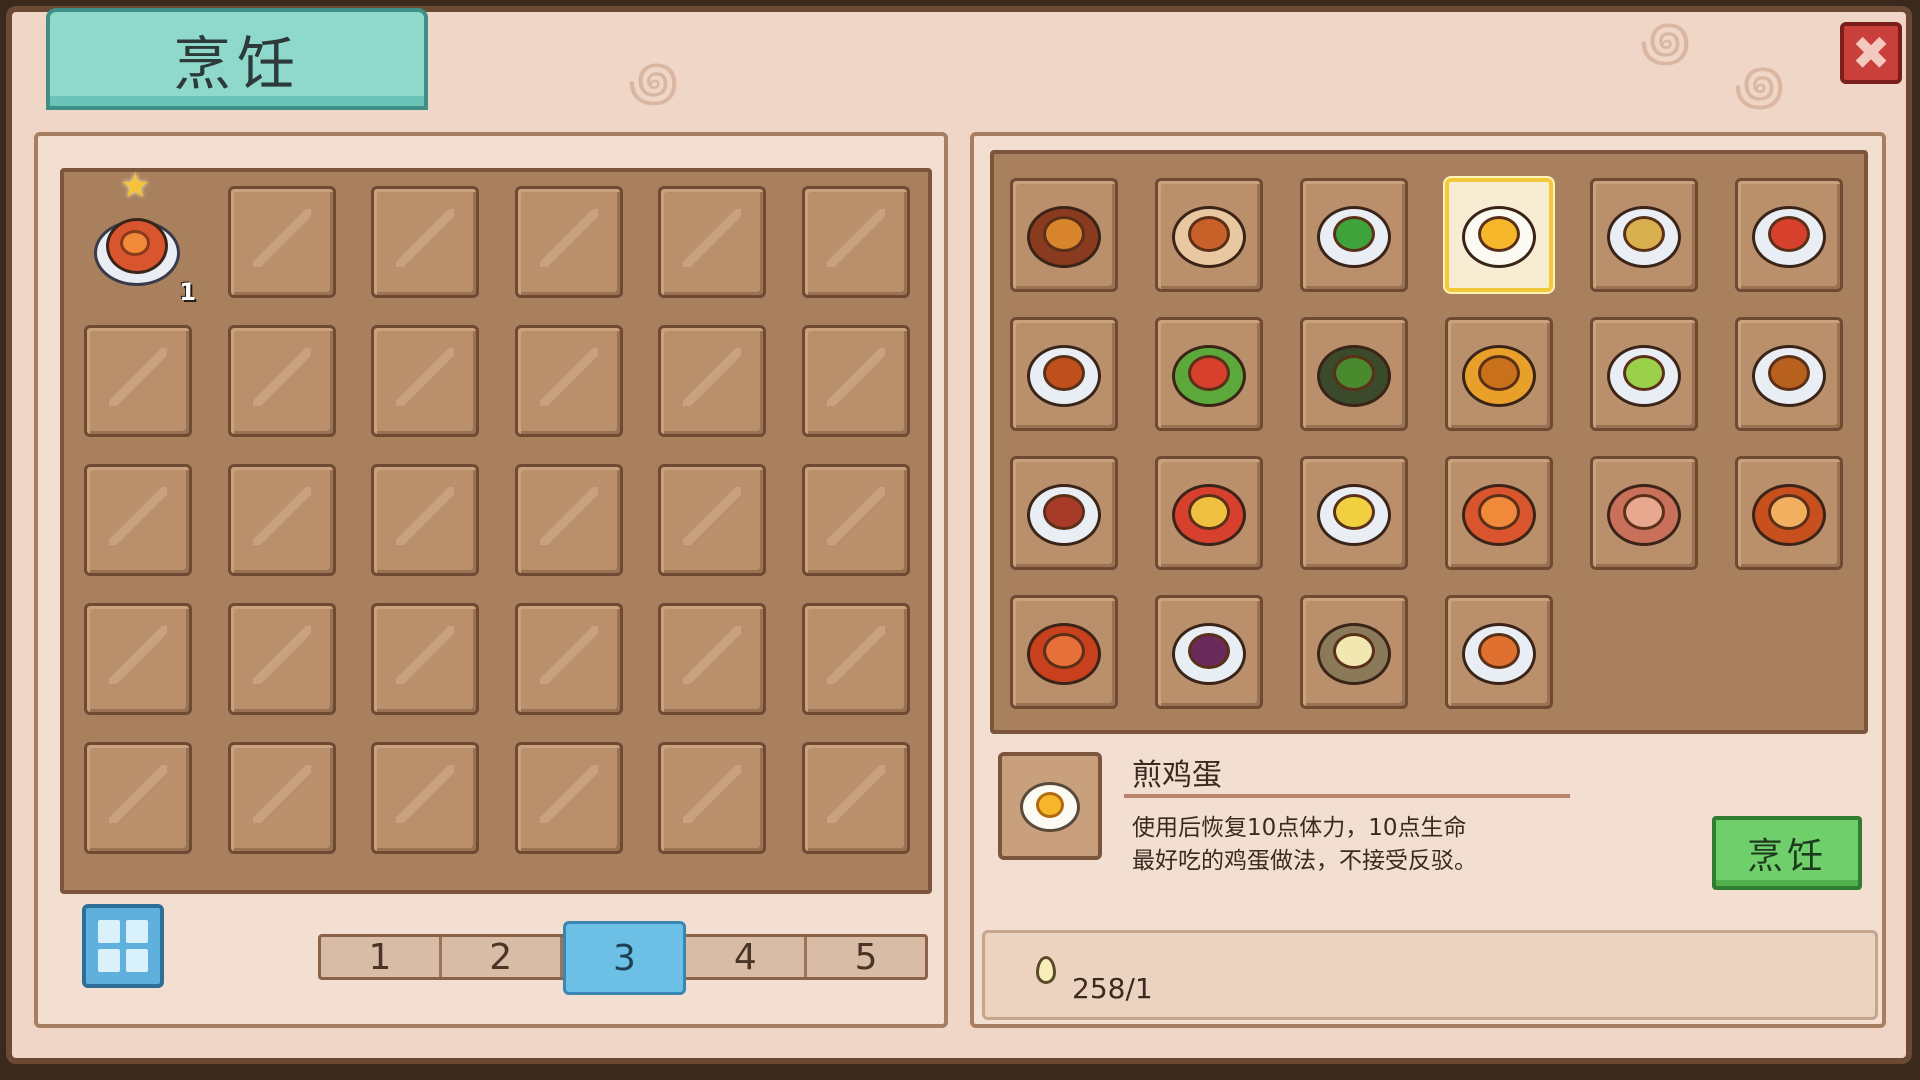 The width and height of the screenshot is (1920, 1080). I want to click on cook-button: 烹饪, so click(1787, 853).